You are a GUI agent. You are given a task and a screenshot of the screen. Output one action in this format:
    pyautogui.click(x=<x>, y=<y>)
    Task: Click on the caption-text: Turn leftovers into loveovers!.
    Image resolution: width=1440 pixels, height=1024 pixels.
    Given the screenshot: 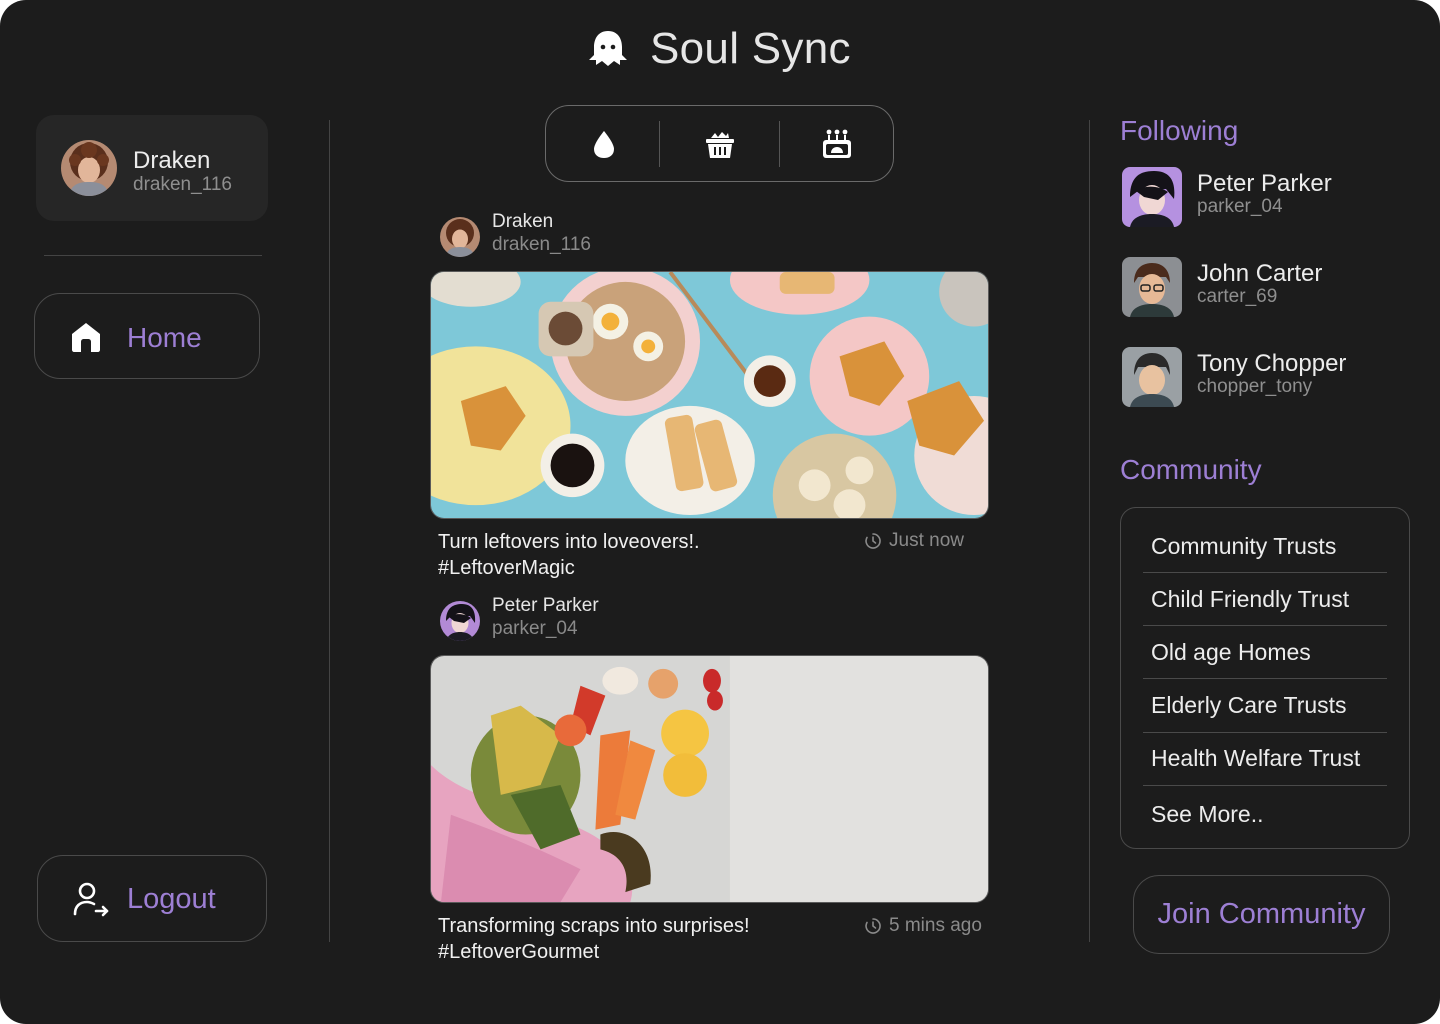 What is the action you would take?
    pyautogui.click(x=569, y=542)
    